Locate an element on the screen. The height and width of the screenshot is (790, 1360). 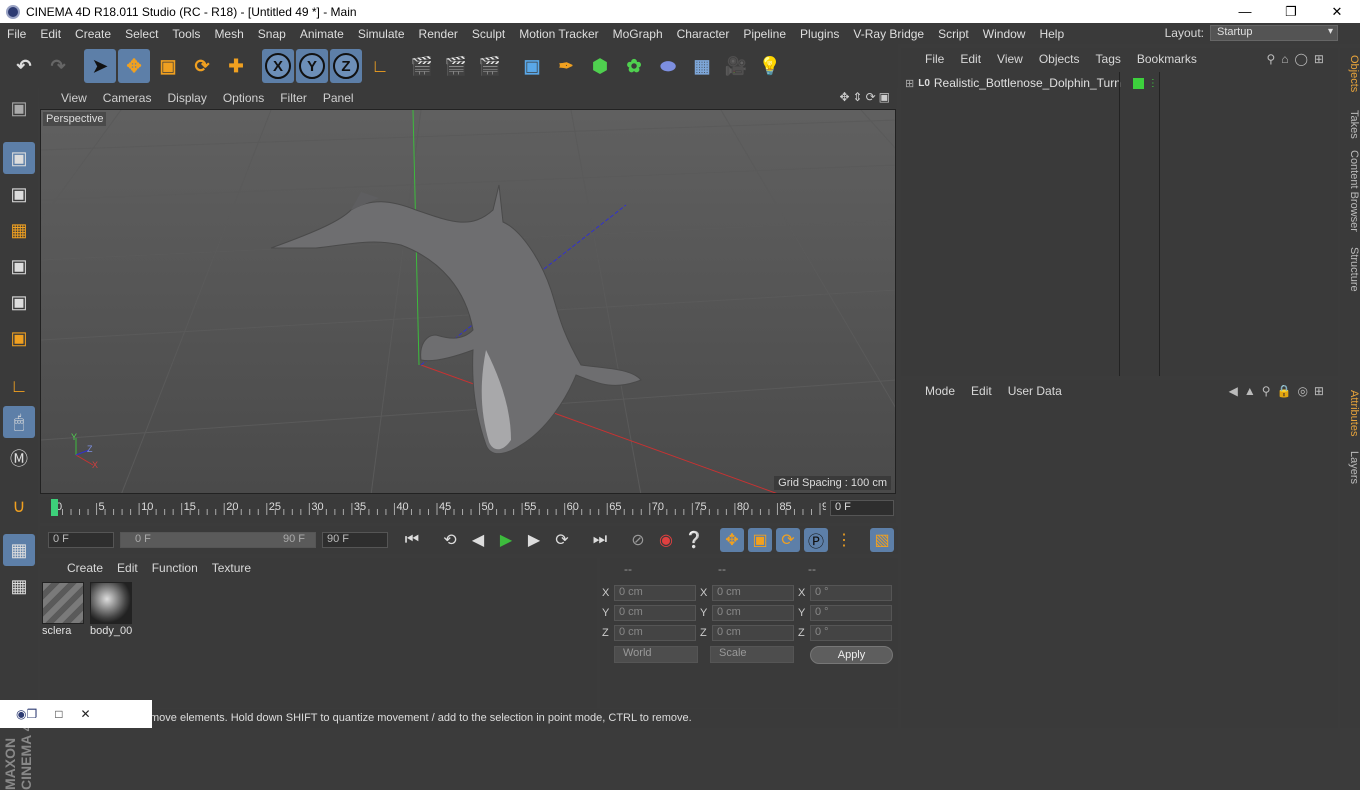
menu-create: Create is located at coordinates (93, 34).